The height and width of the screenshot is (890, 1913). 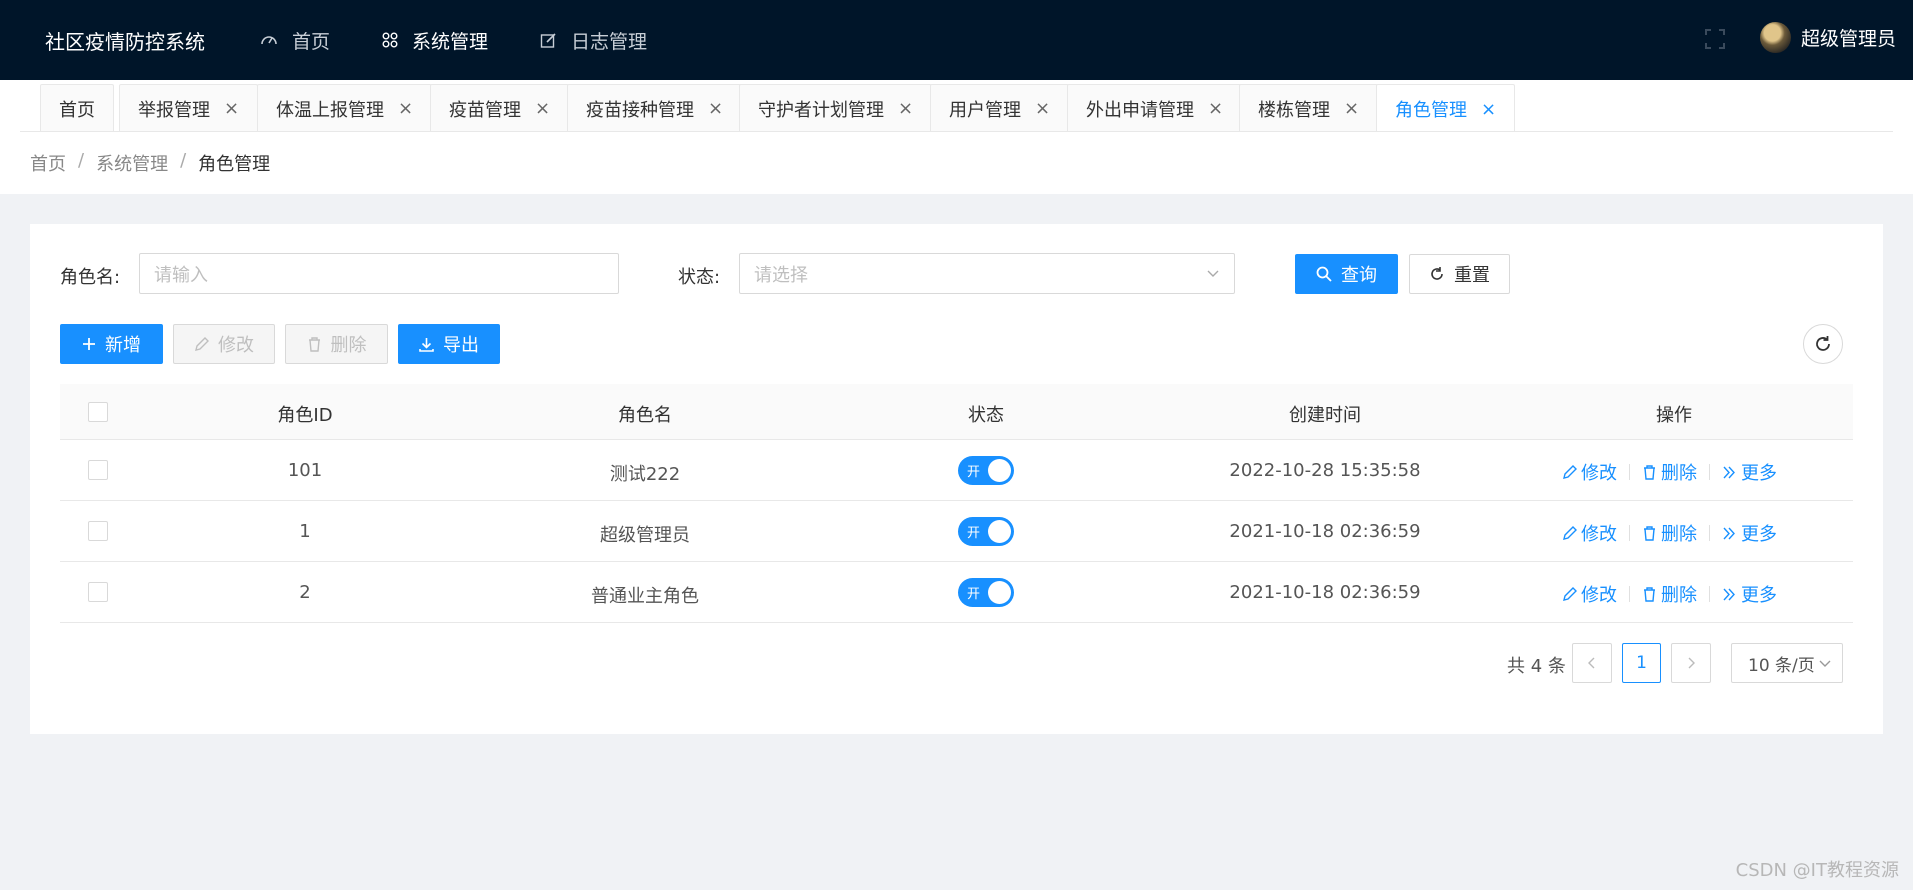 I want to click on query-button: 查询, so click(x=1346, y=274).